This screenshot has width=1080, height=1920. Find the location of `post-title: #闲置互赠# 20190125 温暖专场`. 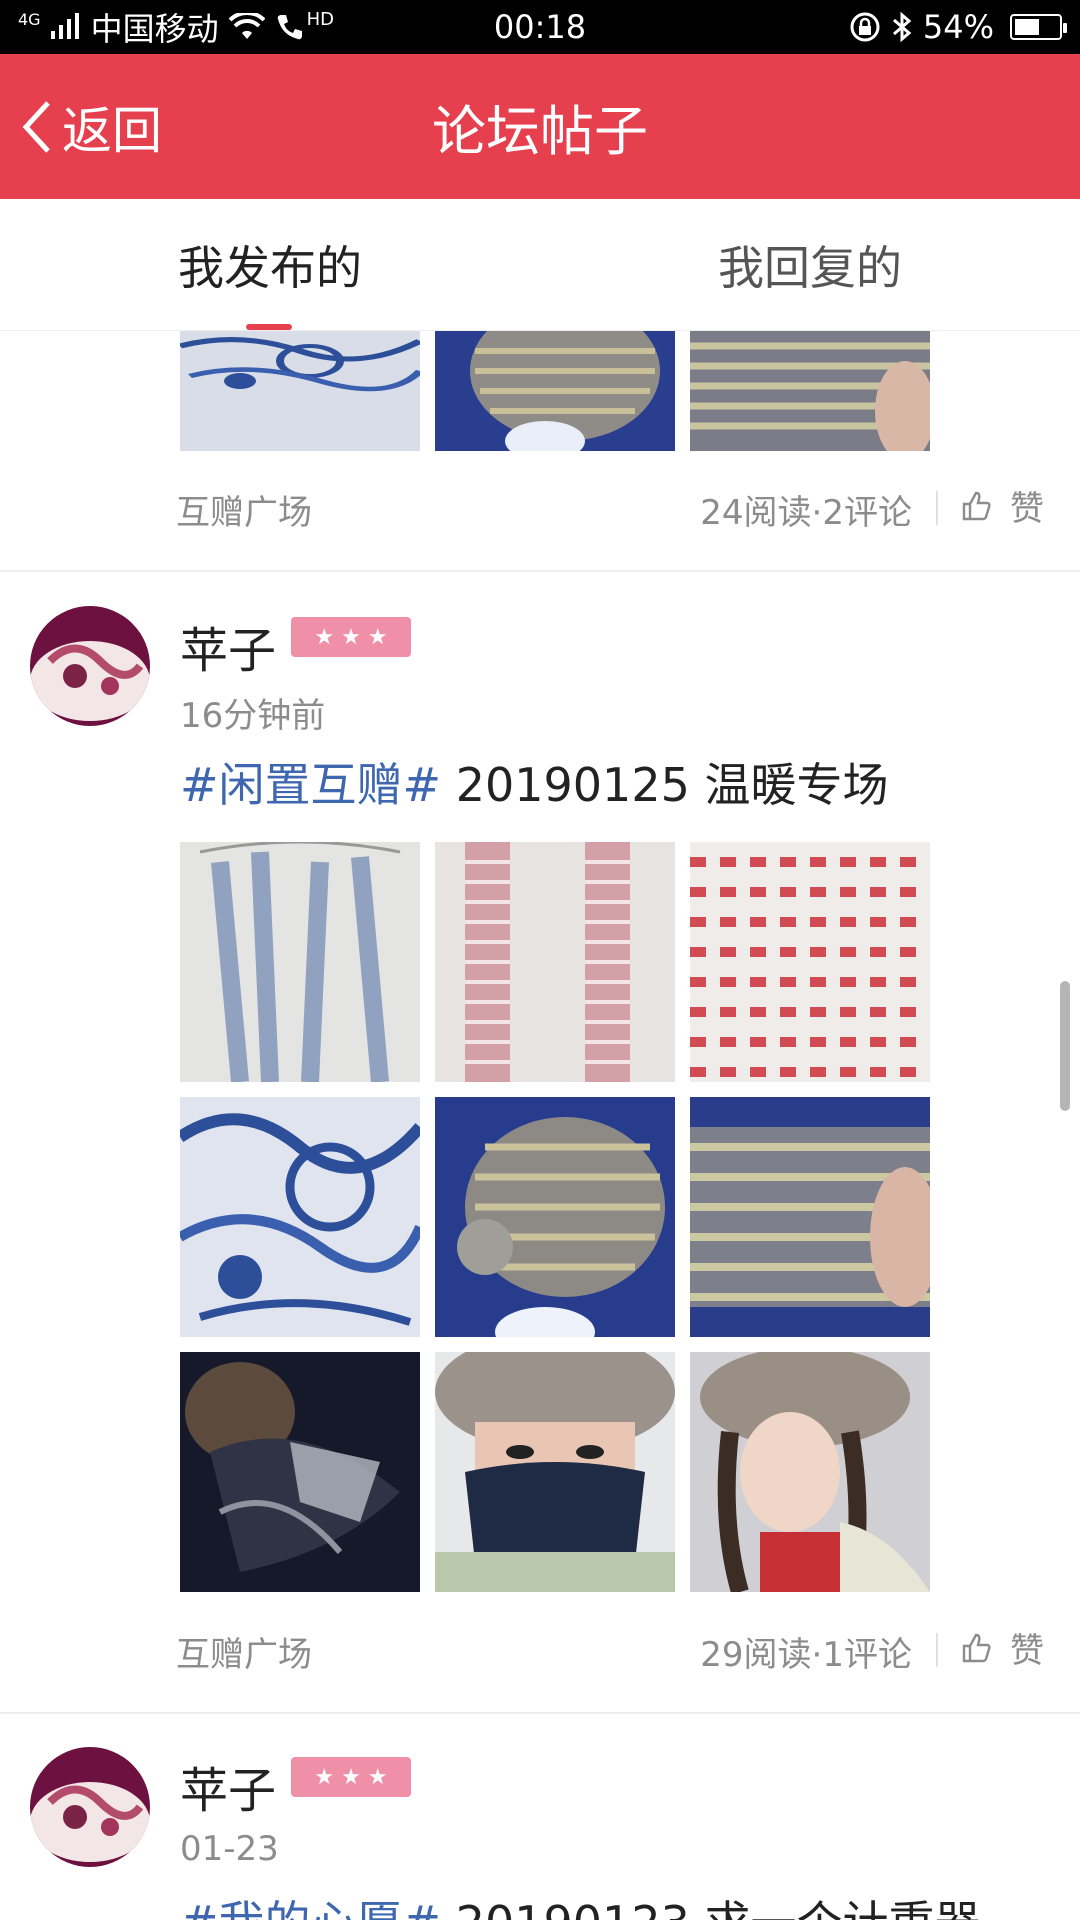

post-title: #闲置互赠# 20190125 温暖专场 is located at coordinates (534, 782).